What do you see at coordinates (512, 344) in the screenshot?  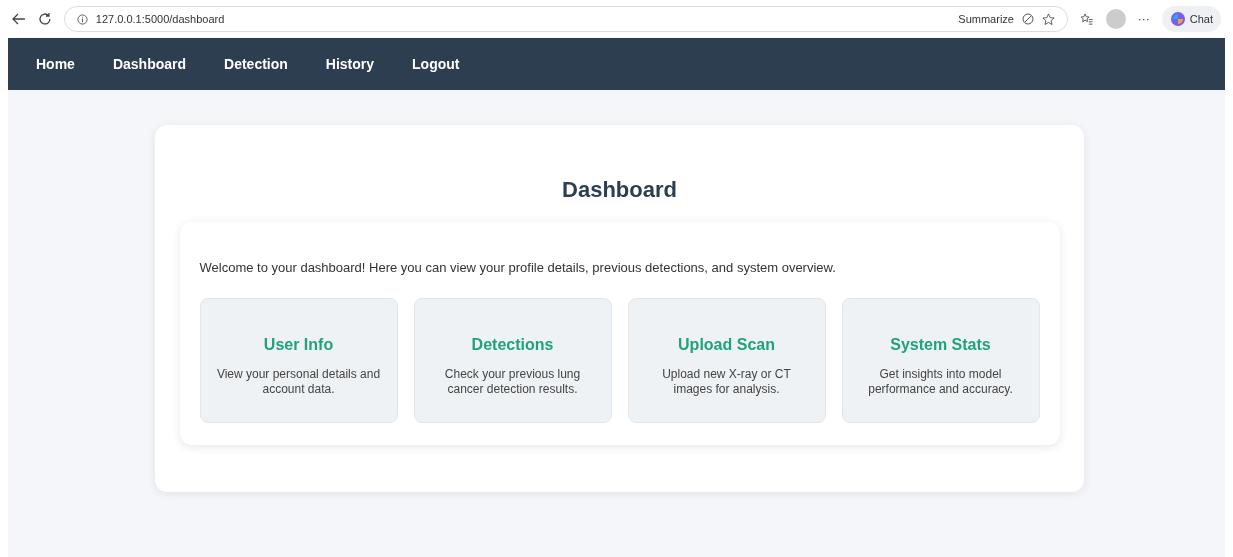 I see `card-title: Detections` at bounding box center [512, 344].